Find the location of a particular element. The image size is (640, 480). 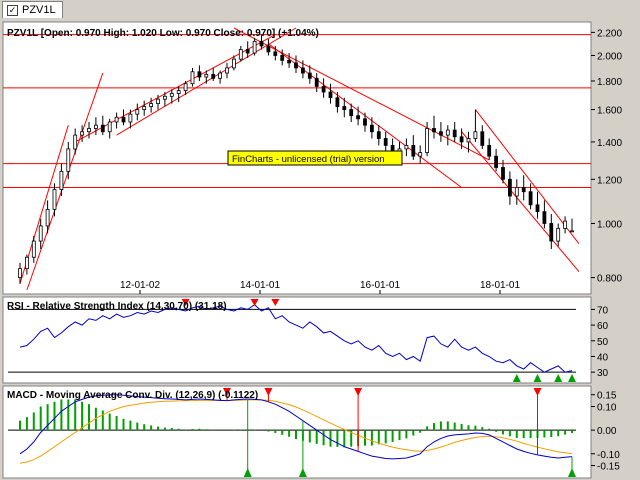

y-tick-label: 0.00 is located at coordinates (607, 431).